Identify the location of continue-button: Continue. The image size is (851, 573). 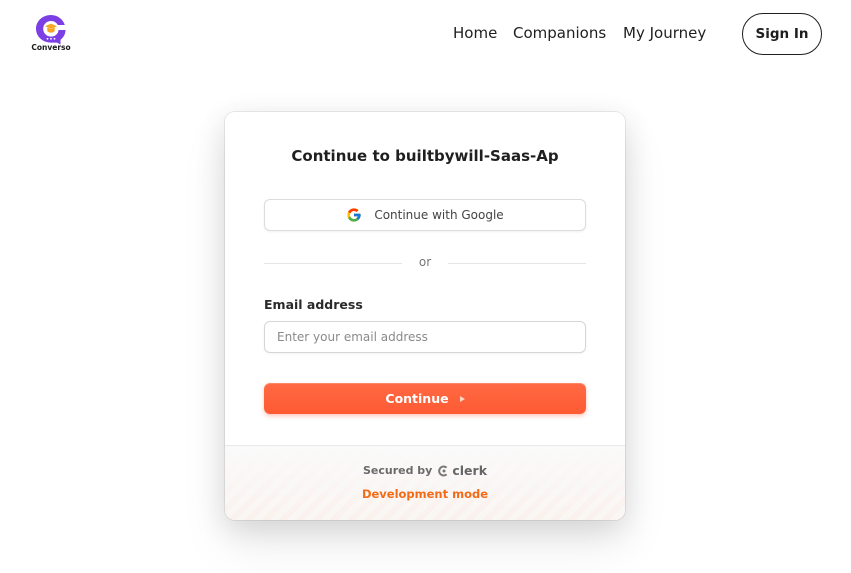
(425, 398).